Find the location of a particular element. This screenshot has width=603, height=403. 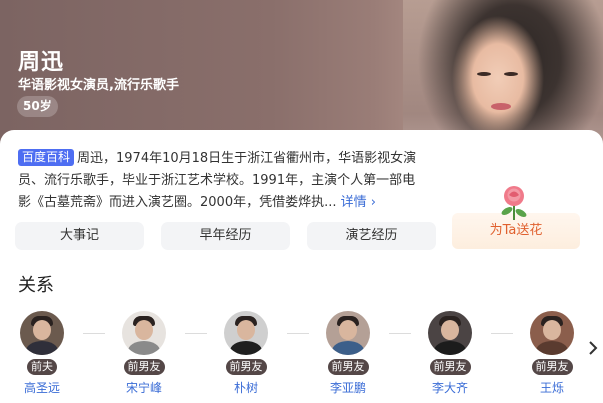

profile-name: 周迅 is located at coordinates (41, 62).